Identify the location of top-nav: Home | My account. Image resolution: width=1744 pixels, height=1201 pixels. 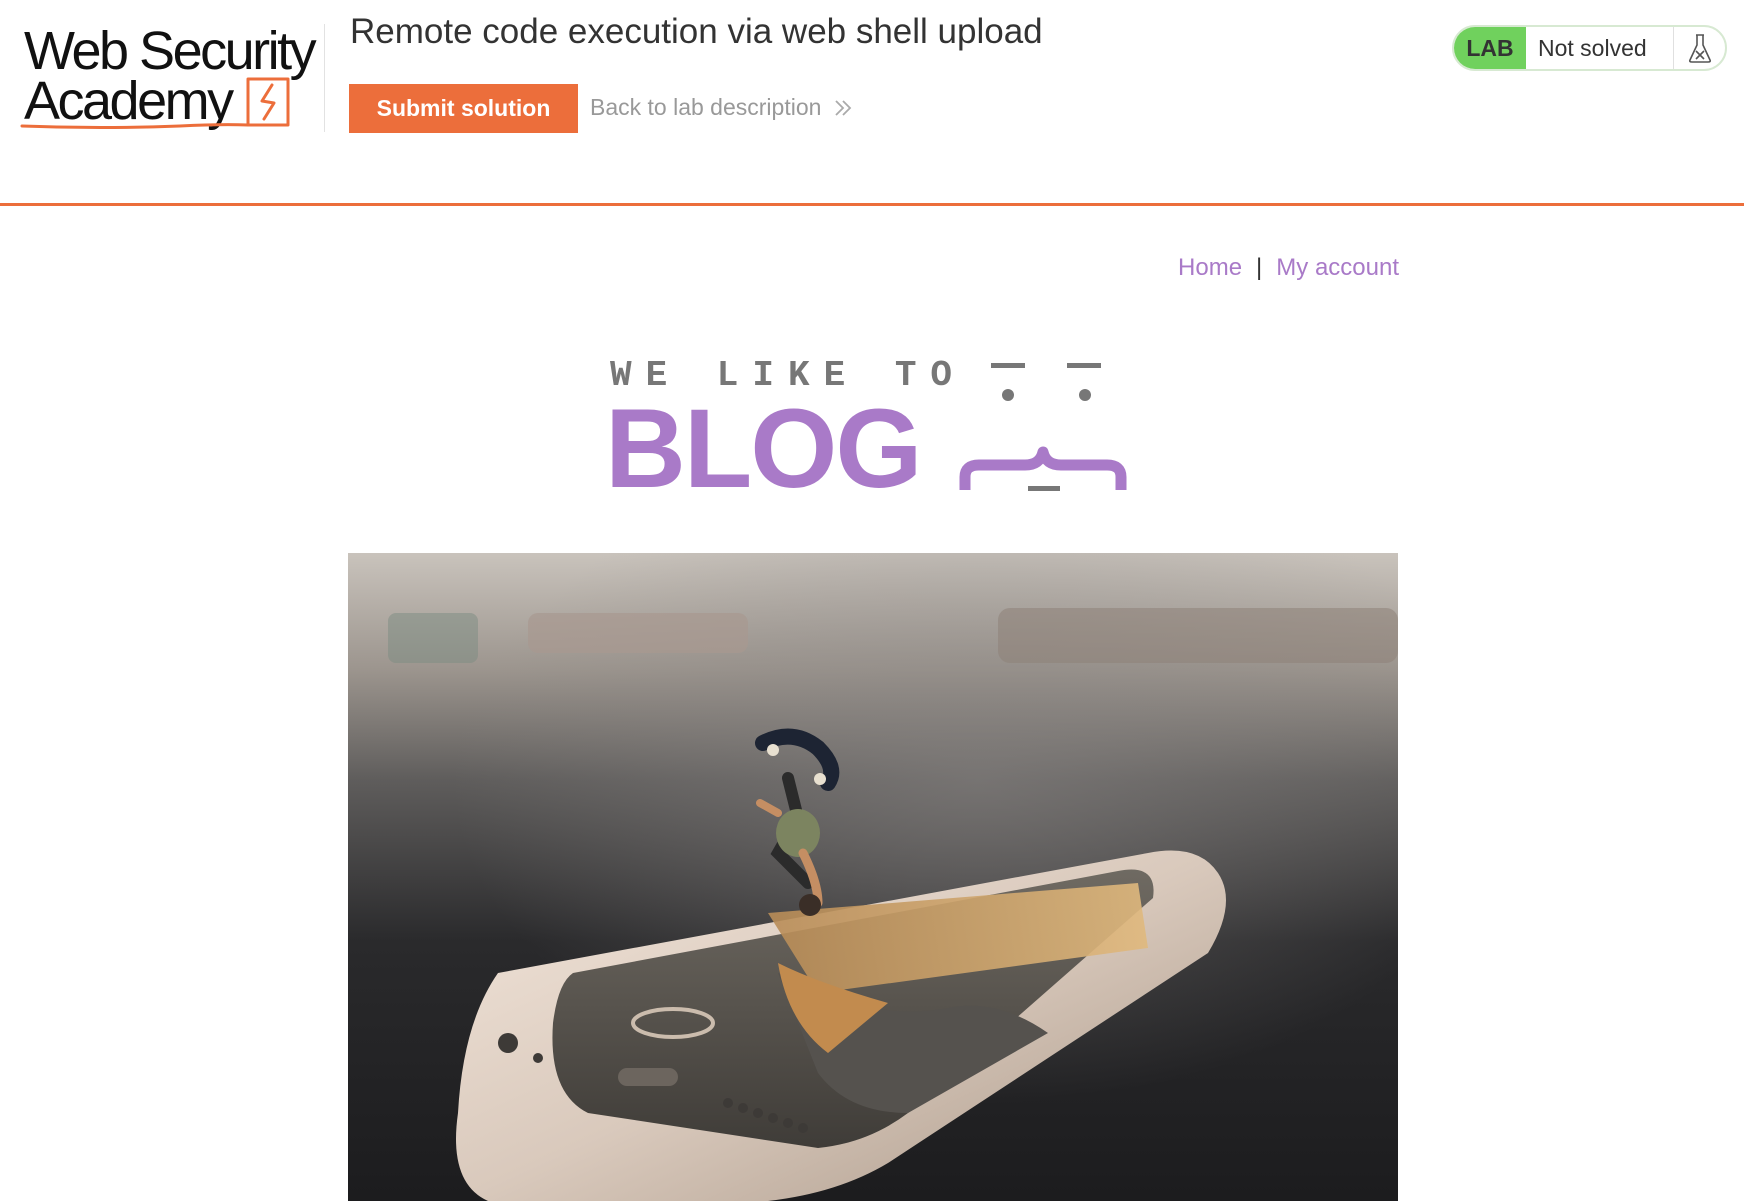
(1229, 268).